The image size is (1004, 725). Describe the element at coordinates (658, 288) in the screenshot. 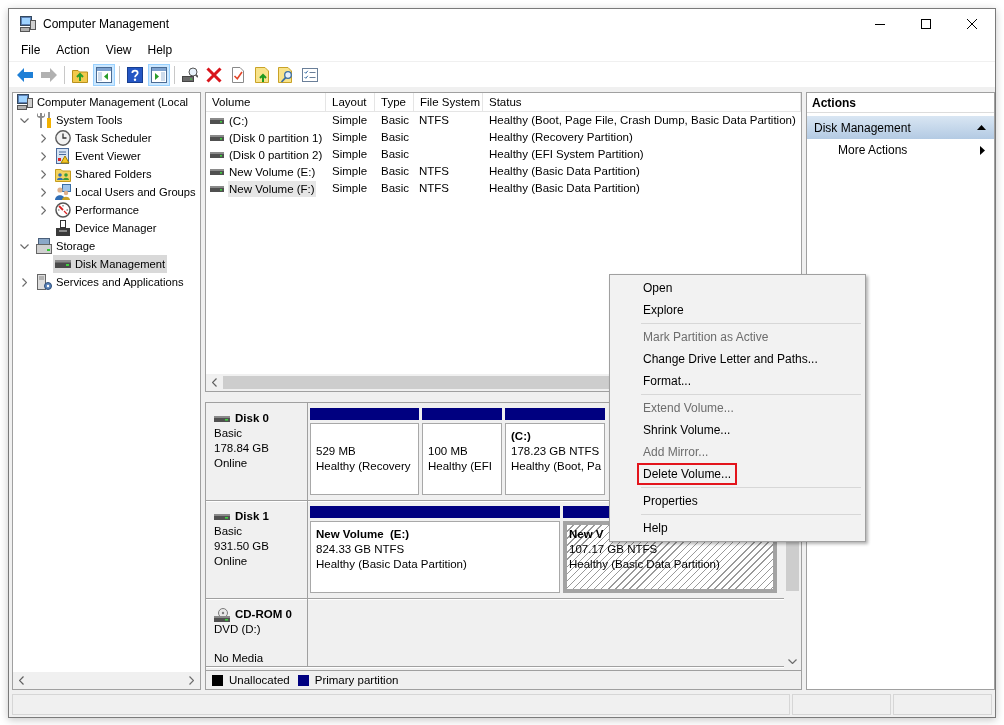

I see `menu-item: Open` at that location.